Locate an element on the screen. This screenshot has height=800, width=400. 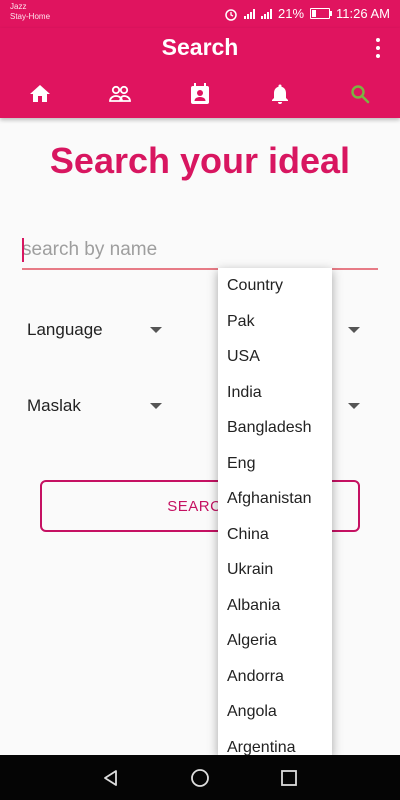
home-icon is located at coordinates (40, 93).